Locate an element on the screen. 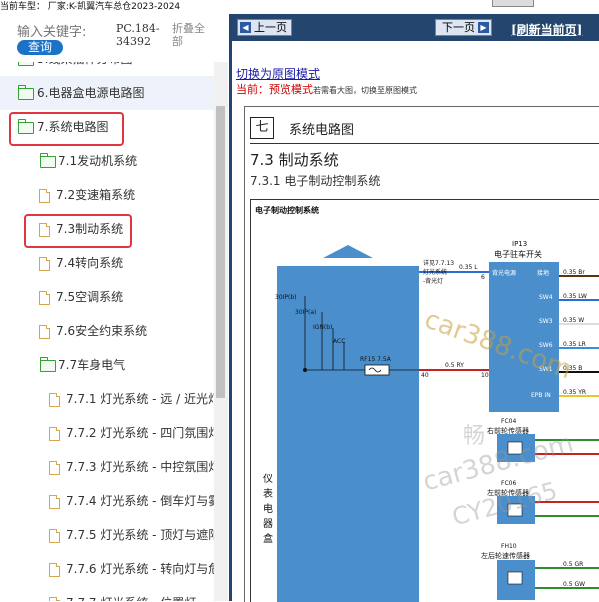 The image size is (599, 602). diagram-label: 0.5 GR is located at coordinates (573, 564).